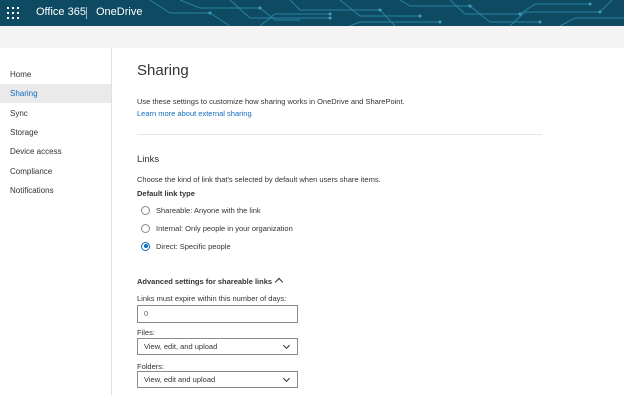  What do you see at coordinates (217, 314) in the screenshot?
I see `expire-days-input: 0` at bounding box center [217, 314].